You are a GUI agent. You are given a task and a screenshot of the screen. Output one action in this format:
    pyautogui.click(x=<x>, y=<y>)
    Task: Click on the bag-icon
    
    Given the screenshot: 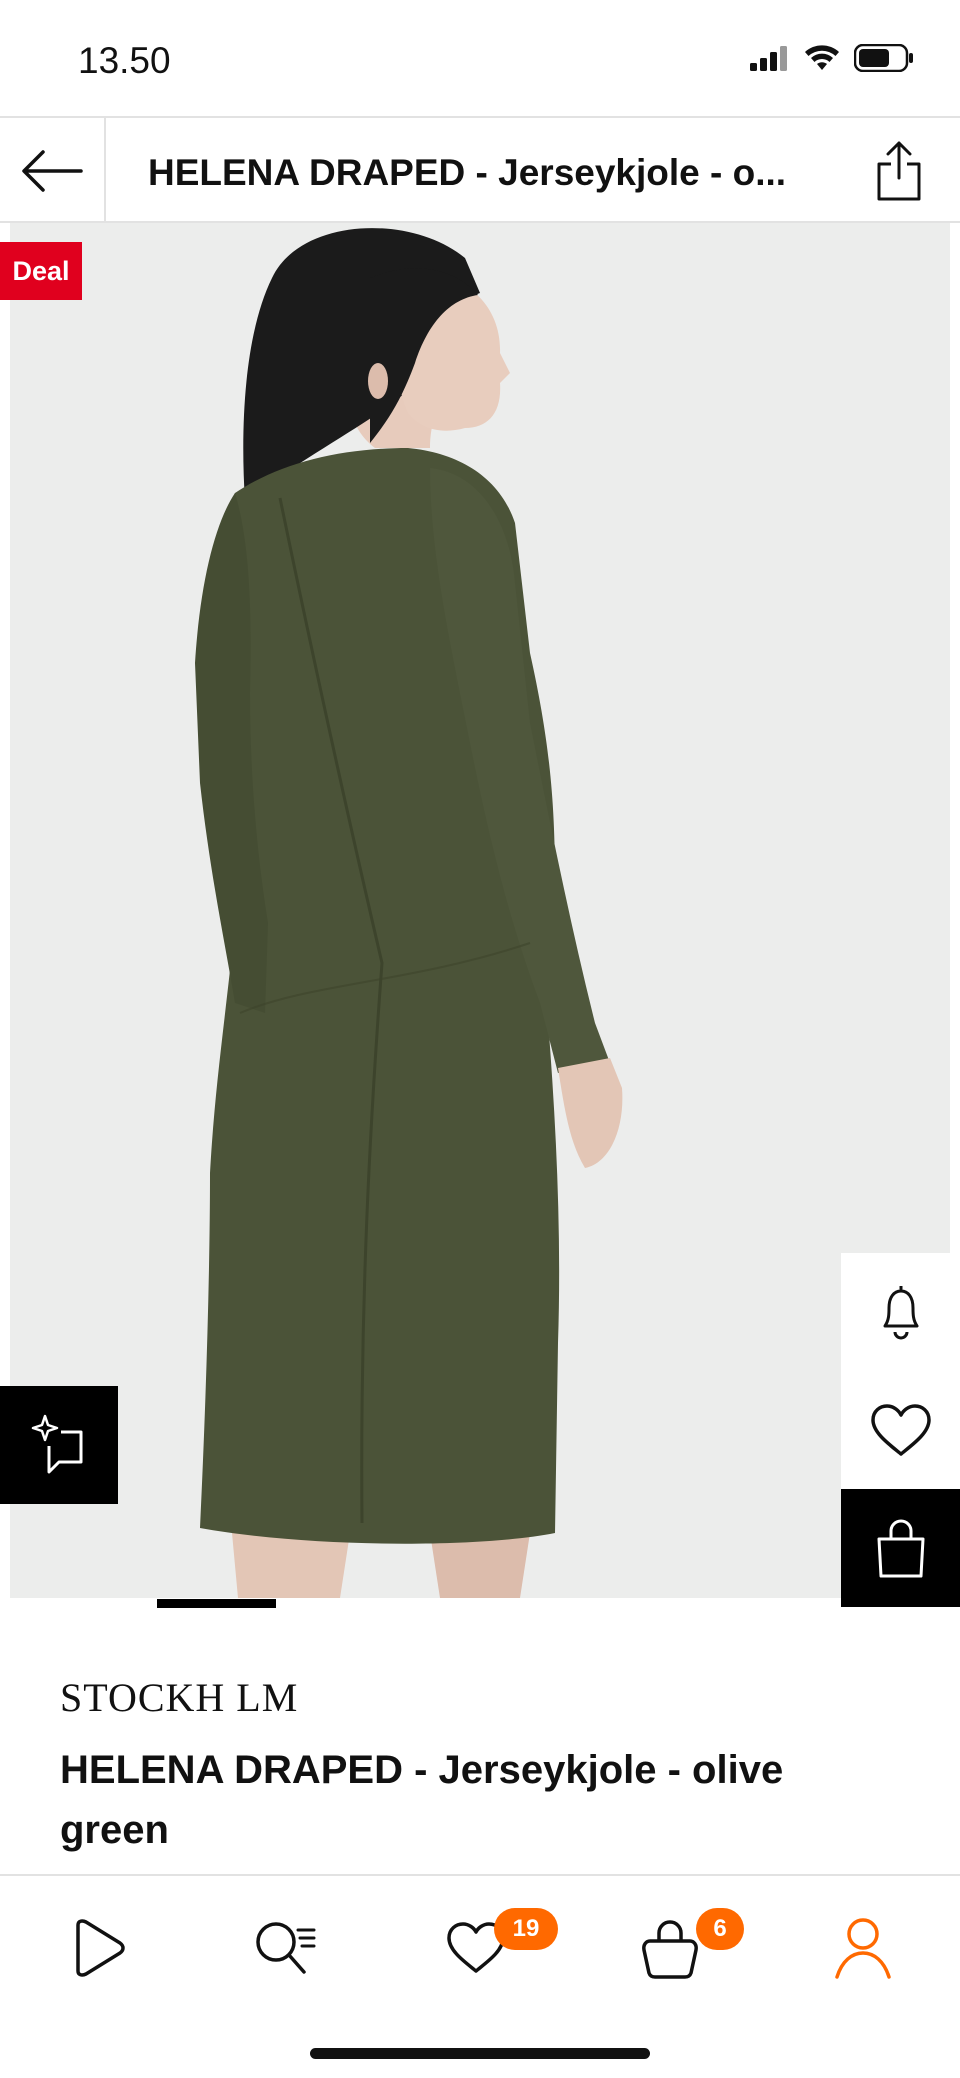 What is the action you would take?
    pyautogui.click(x=670, y=1949)
    